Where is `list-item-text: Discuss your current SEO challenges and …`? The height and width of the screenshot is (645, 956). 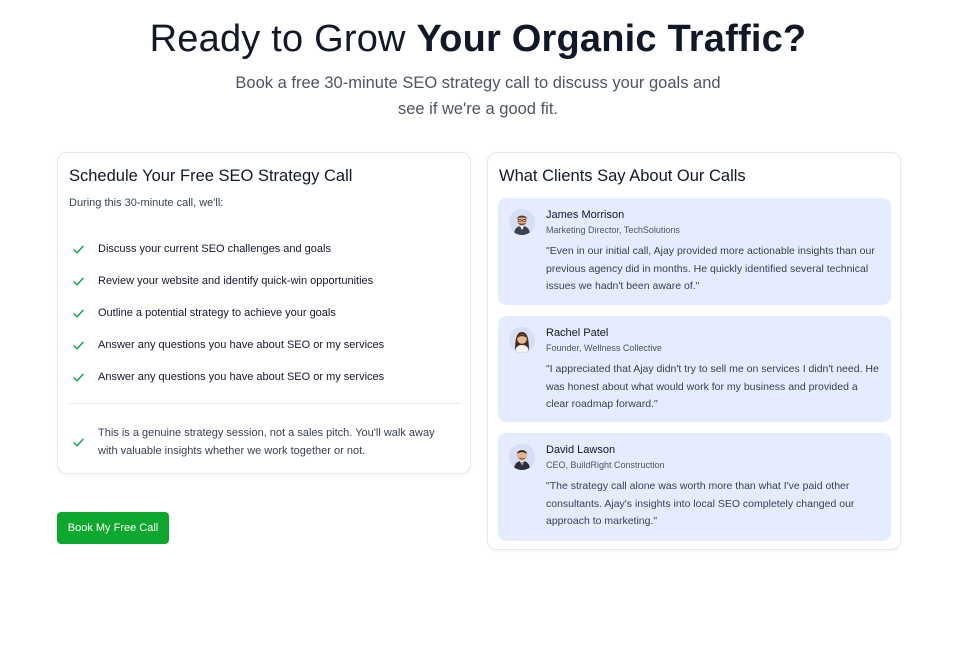 list-item-text: Discuss your current SEO challenges and … is located at coordinates (214, 249).